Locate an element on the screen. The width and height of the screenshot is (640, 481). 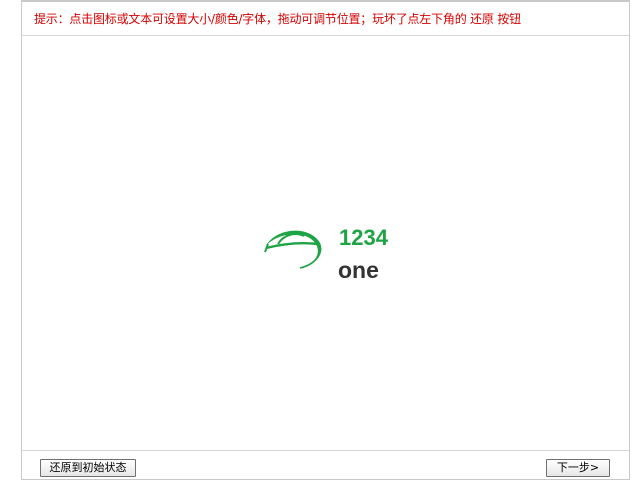
globe-swoosh-icon is located at coordinates (295, 252).